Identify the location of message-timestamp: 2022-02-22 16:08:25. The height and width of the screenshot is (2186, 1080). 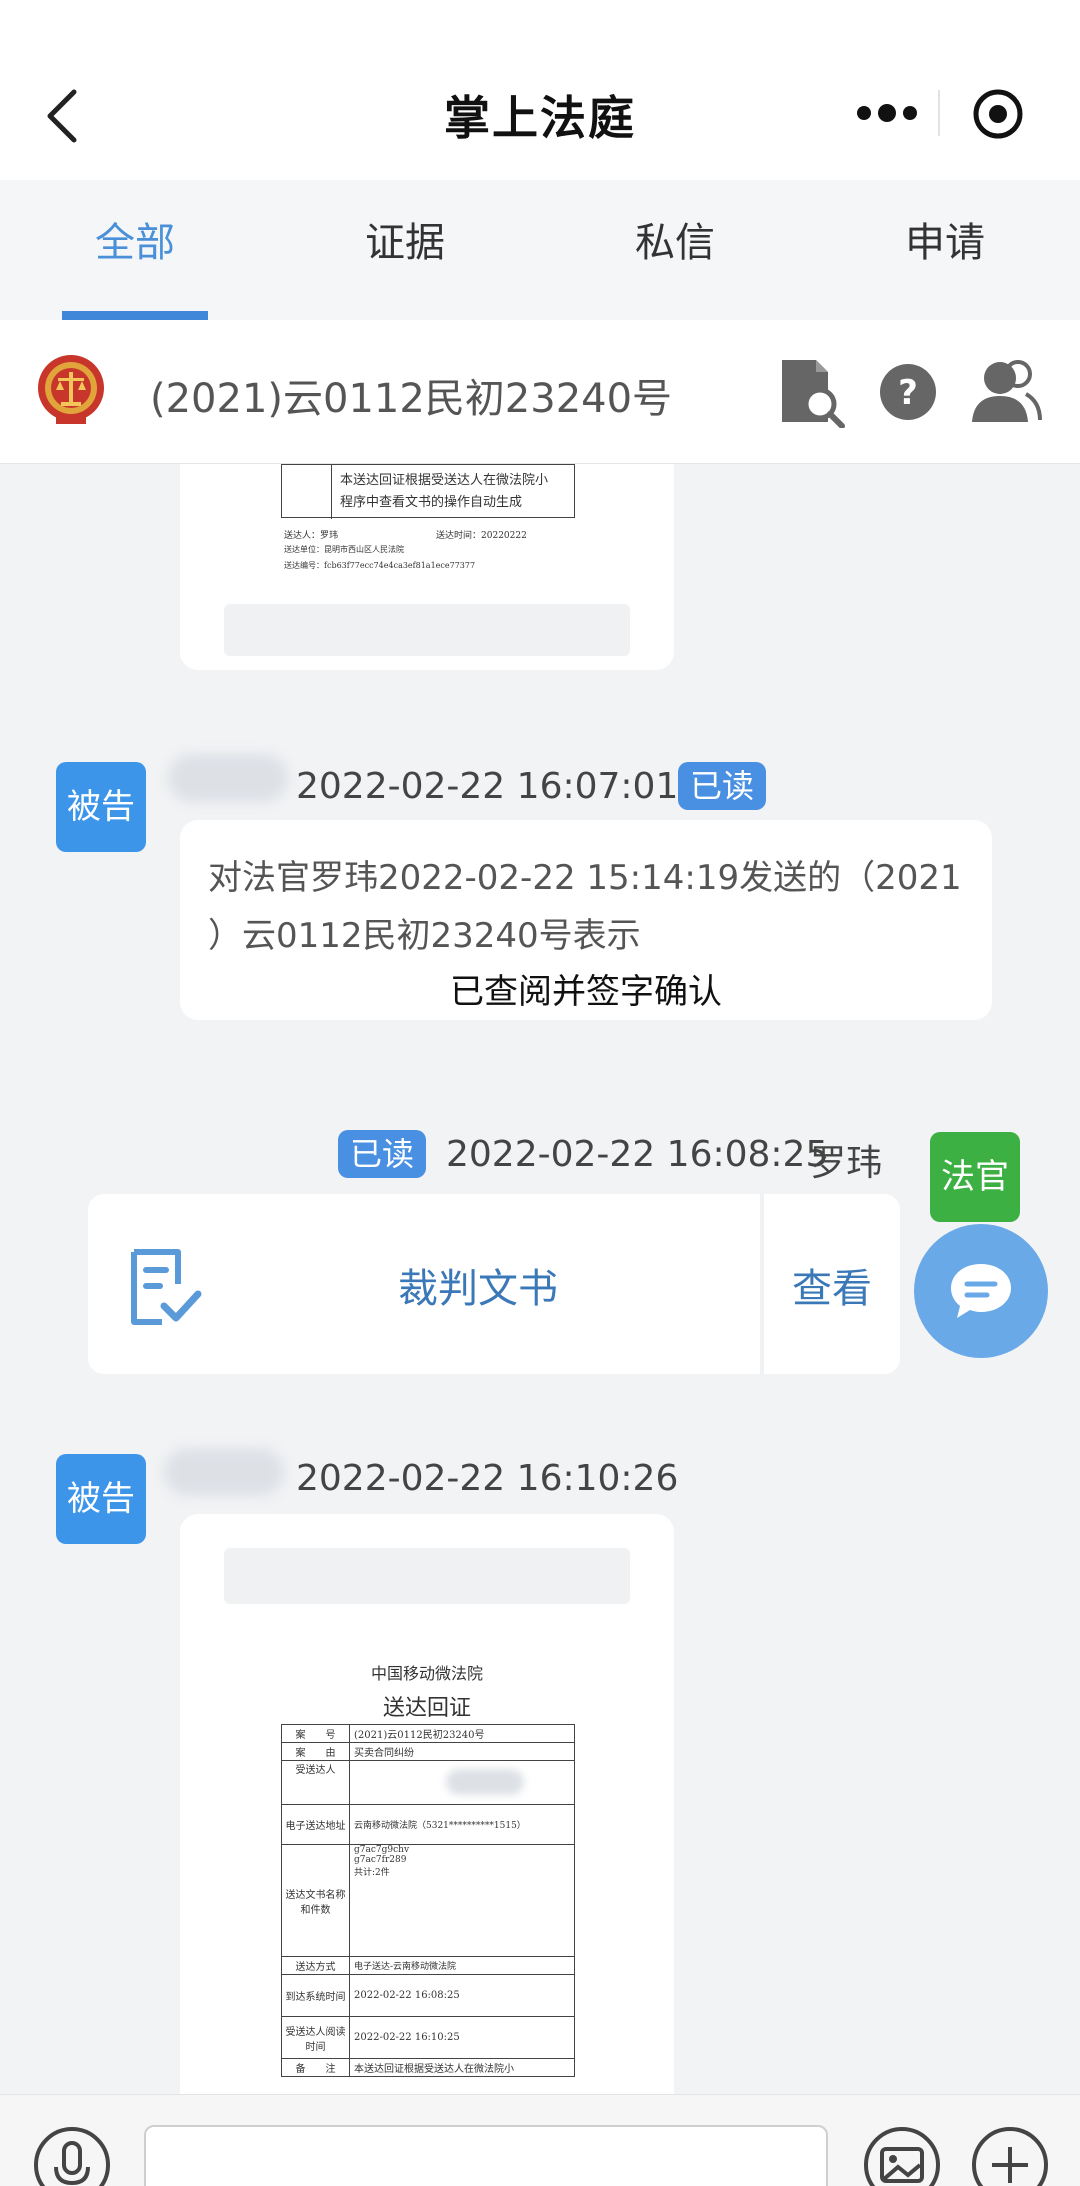
(637, 1154).